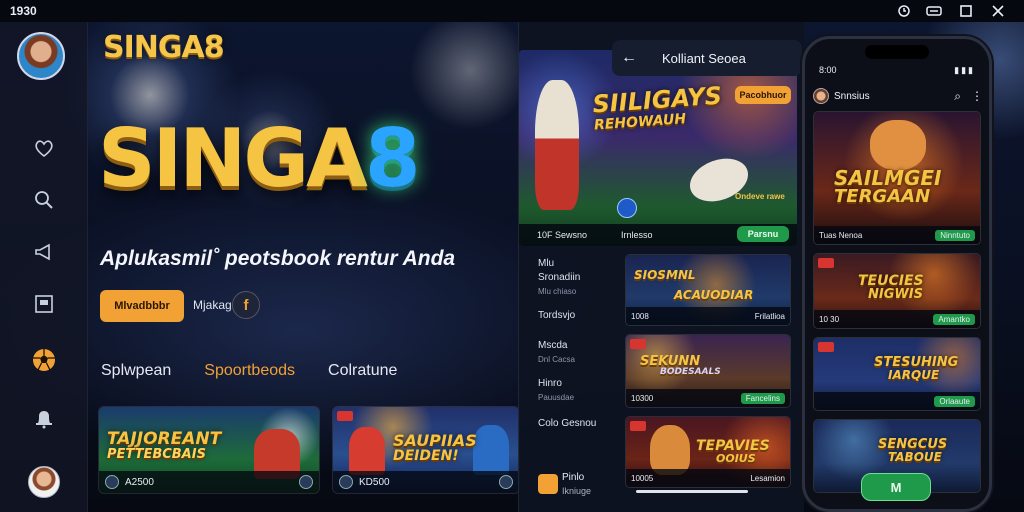 The height and width of the screenshot is (512, 1024). Describe the element at coordinates (246, 305) in the screenshot. I see `facebook-icon: f` at that location.